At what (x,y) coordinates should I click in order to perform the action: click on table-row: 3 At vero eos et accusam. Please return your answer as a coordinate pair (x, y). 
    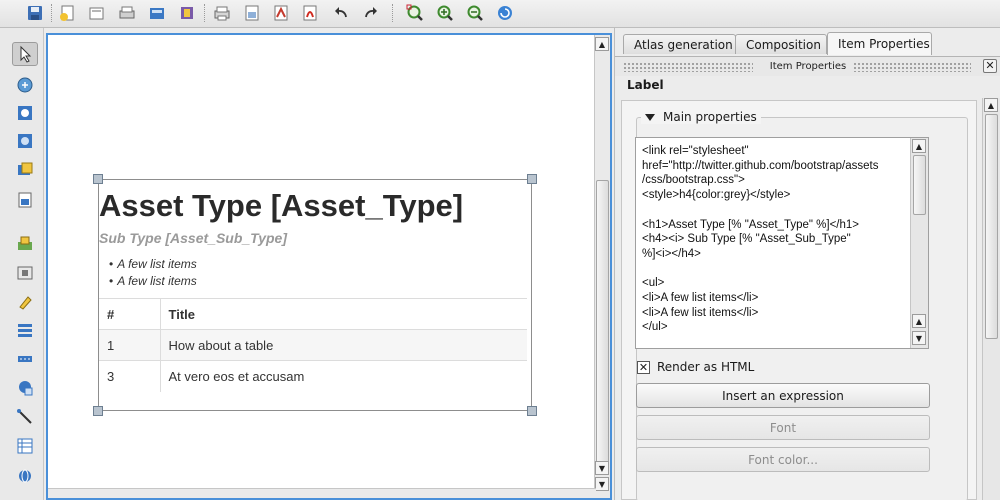
    Looking at the image, I should click on (313, 376).